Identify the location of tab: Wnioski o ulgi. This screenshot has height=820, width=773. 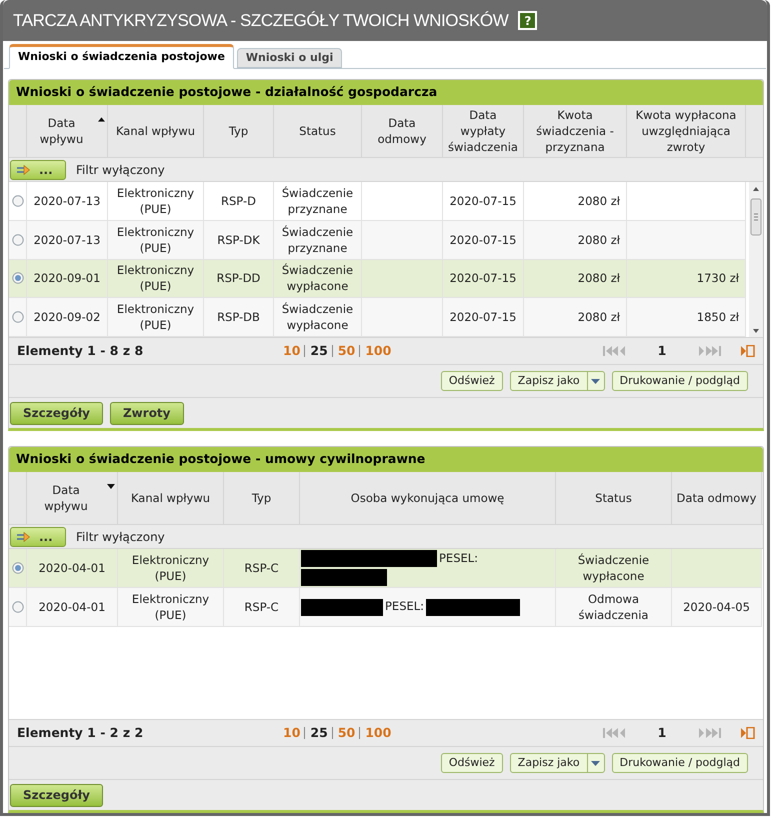
(289, 58).